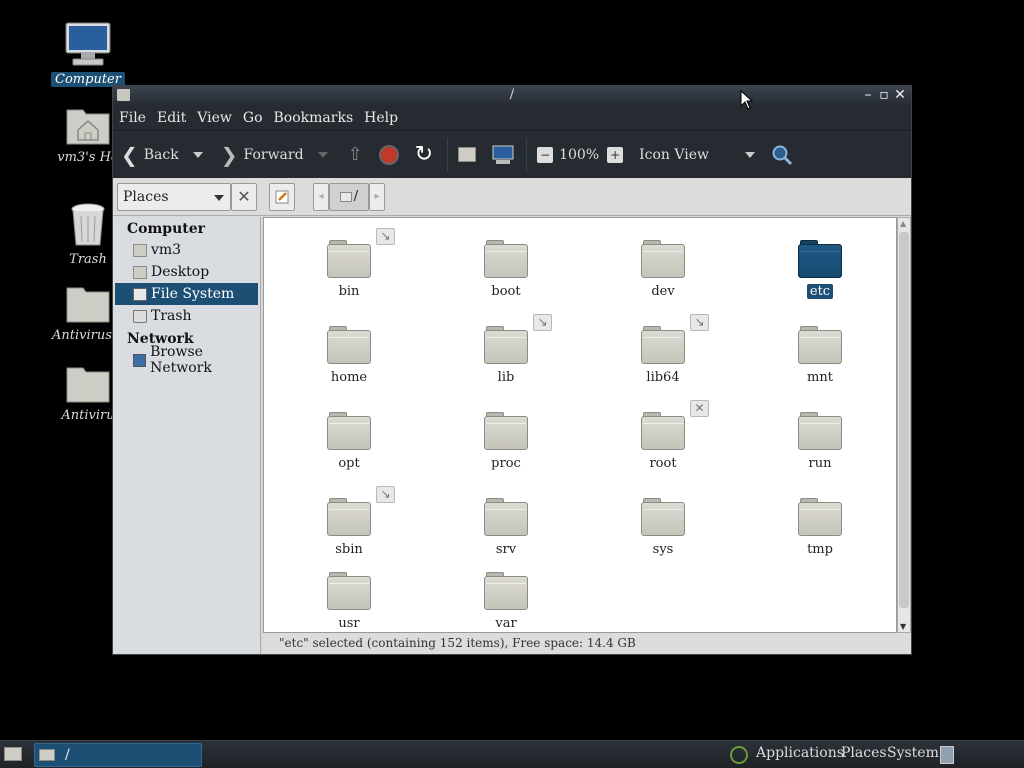 Image resolution: width=1024 pixels, height=768 pixels. Describe the element at coordinates (904, 420) in the screenshot. I see `scrollbar-thumb` at that location.